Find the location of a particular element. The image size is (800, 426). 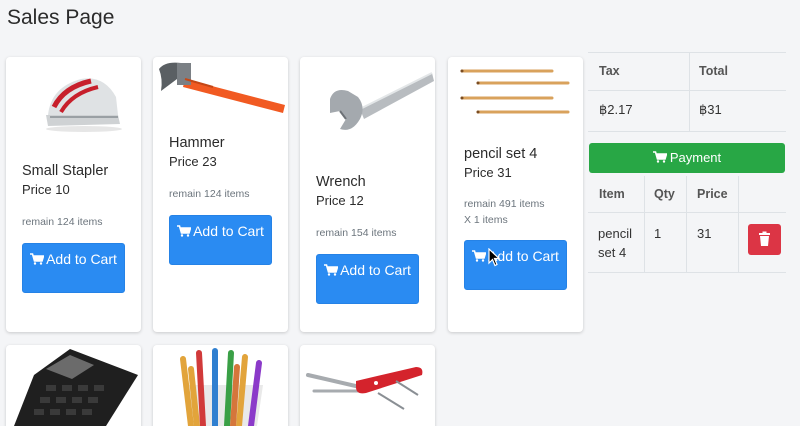

cart-item-name: pencil set 4 is located at coordinates (615, 243).